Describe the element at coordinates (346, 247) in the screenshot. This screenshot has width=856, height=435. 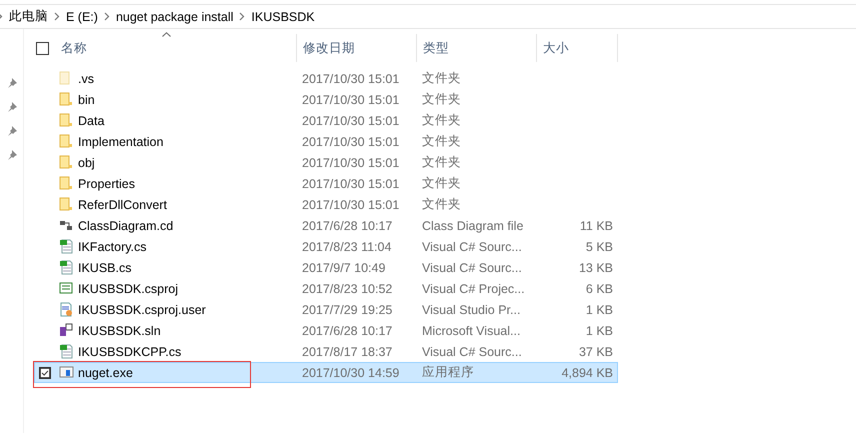
I see `modified-date: 2017/8/23 11:04` at that location.